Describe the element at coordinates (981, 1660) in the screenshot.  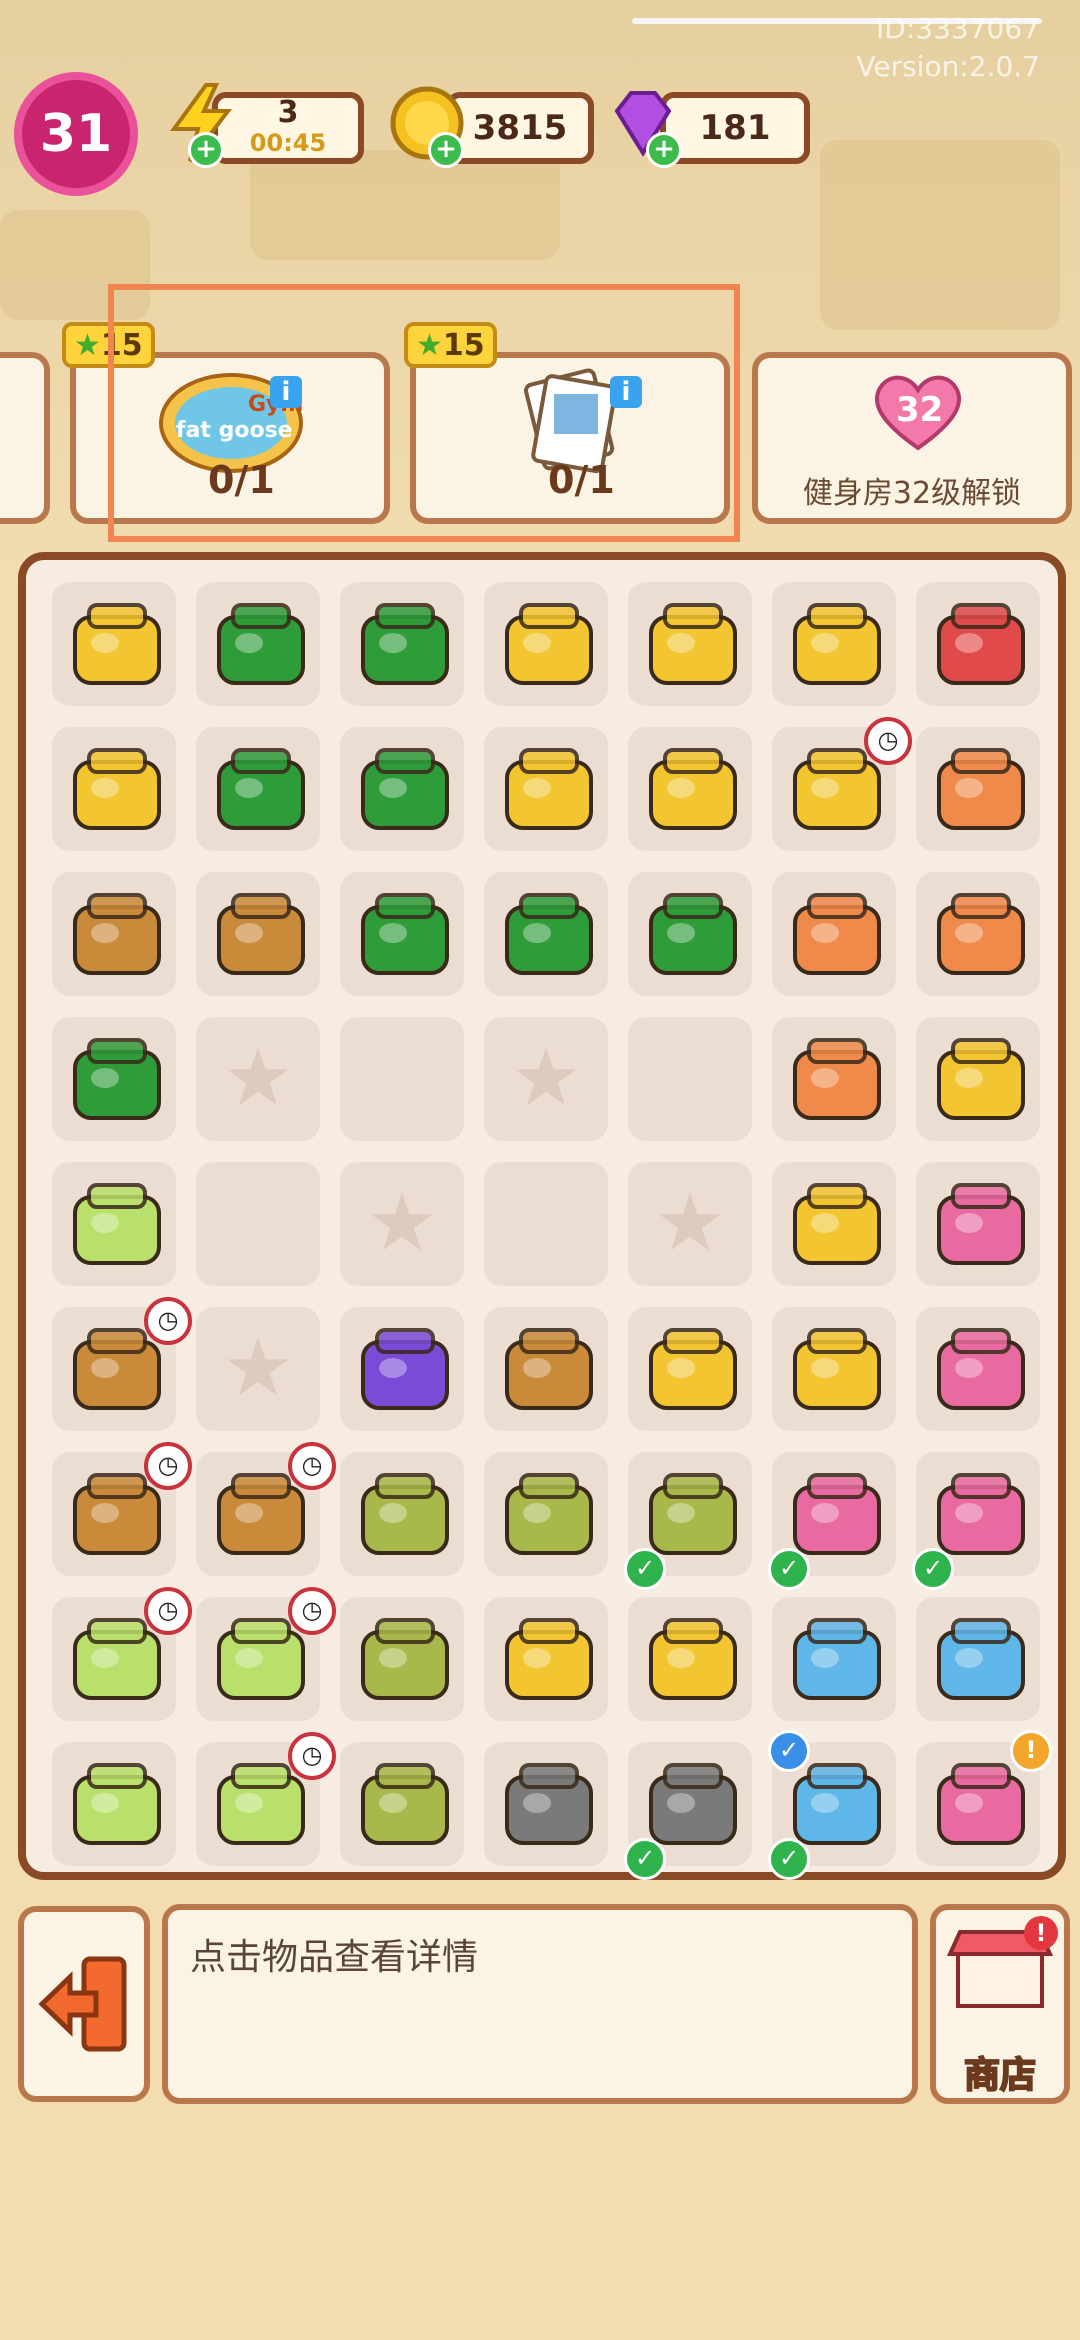
I see `printer-icon` at that location.